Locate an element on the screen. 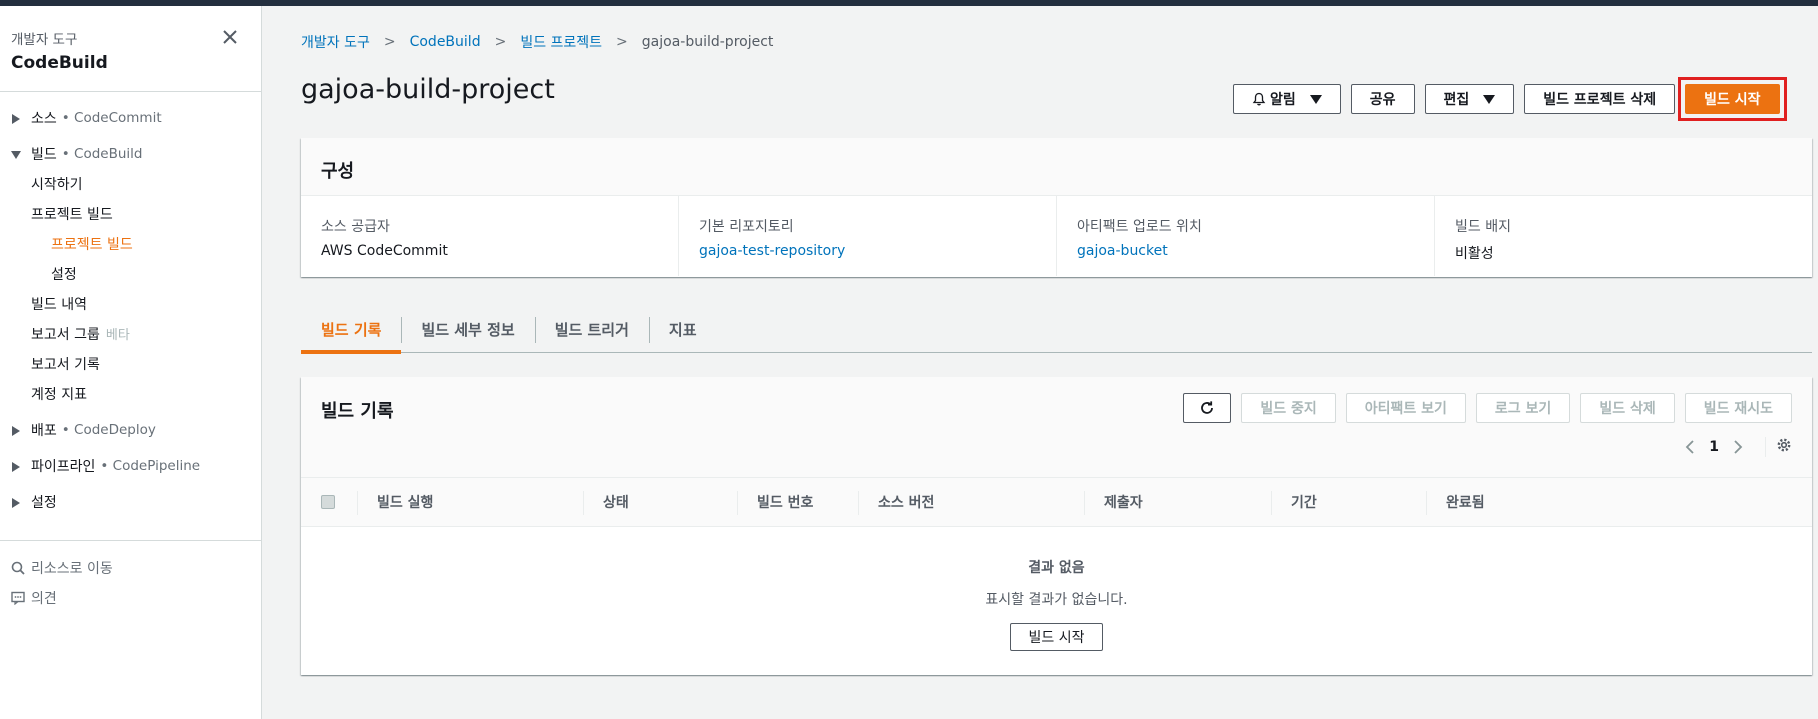  select-all-checkbox is located at coordinates (328, 502).